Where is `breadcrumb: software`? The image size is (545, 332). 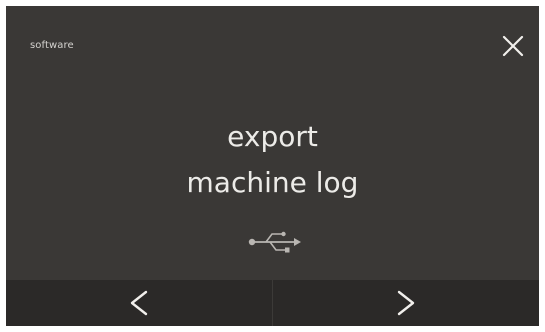
breadcrumb: software is located at coordinates (52, 45).